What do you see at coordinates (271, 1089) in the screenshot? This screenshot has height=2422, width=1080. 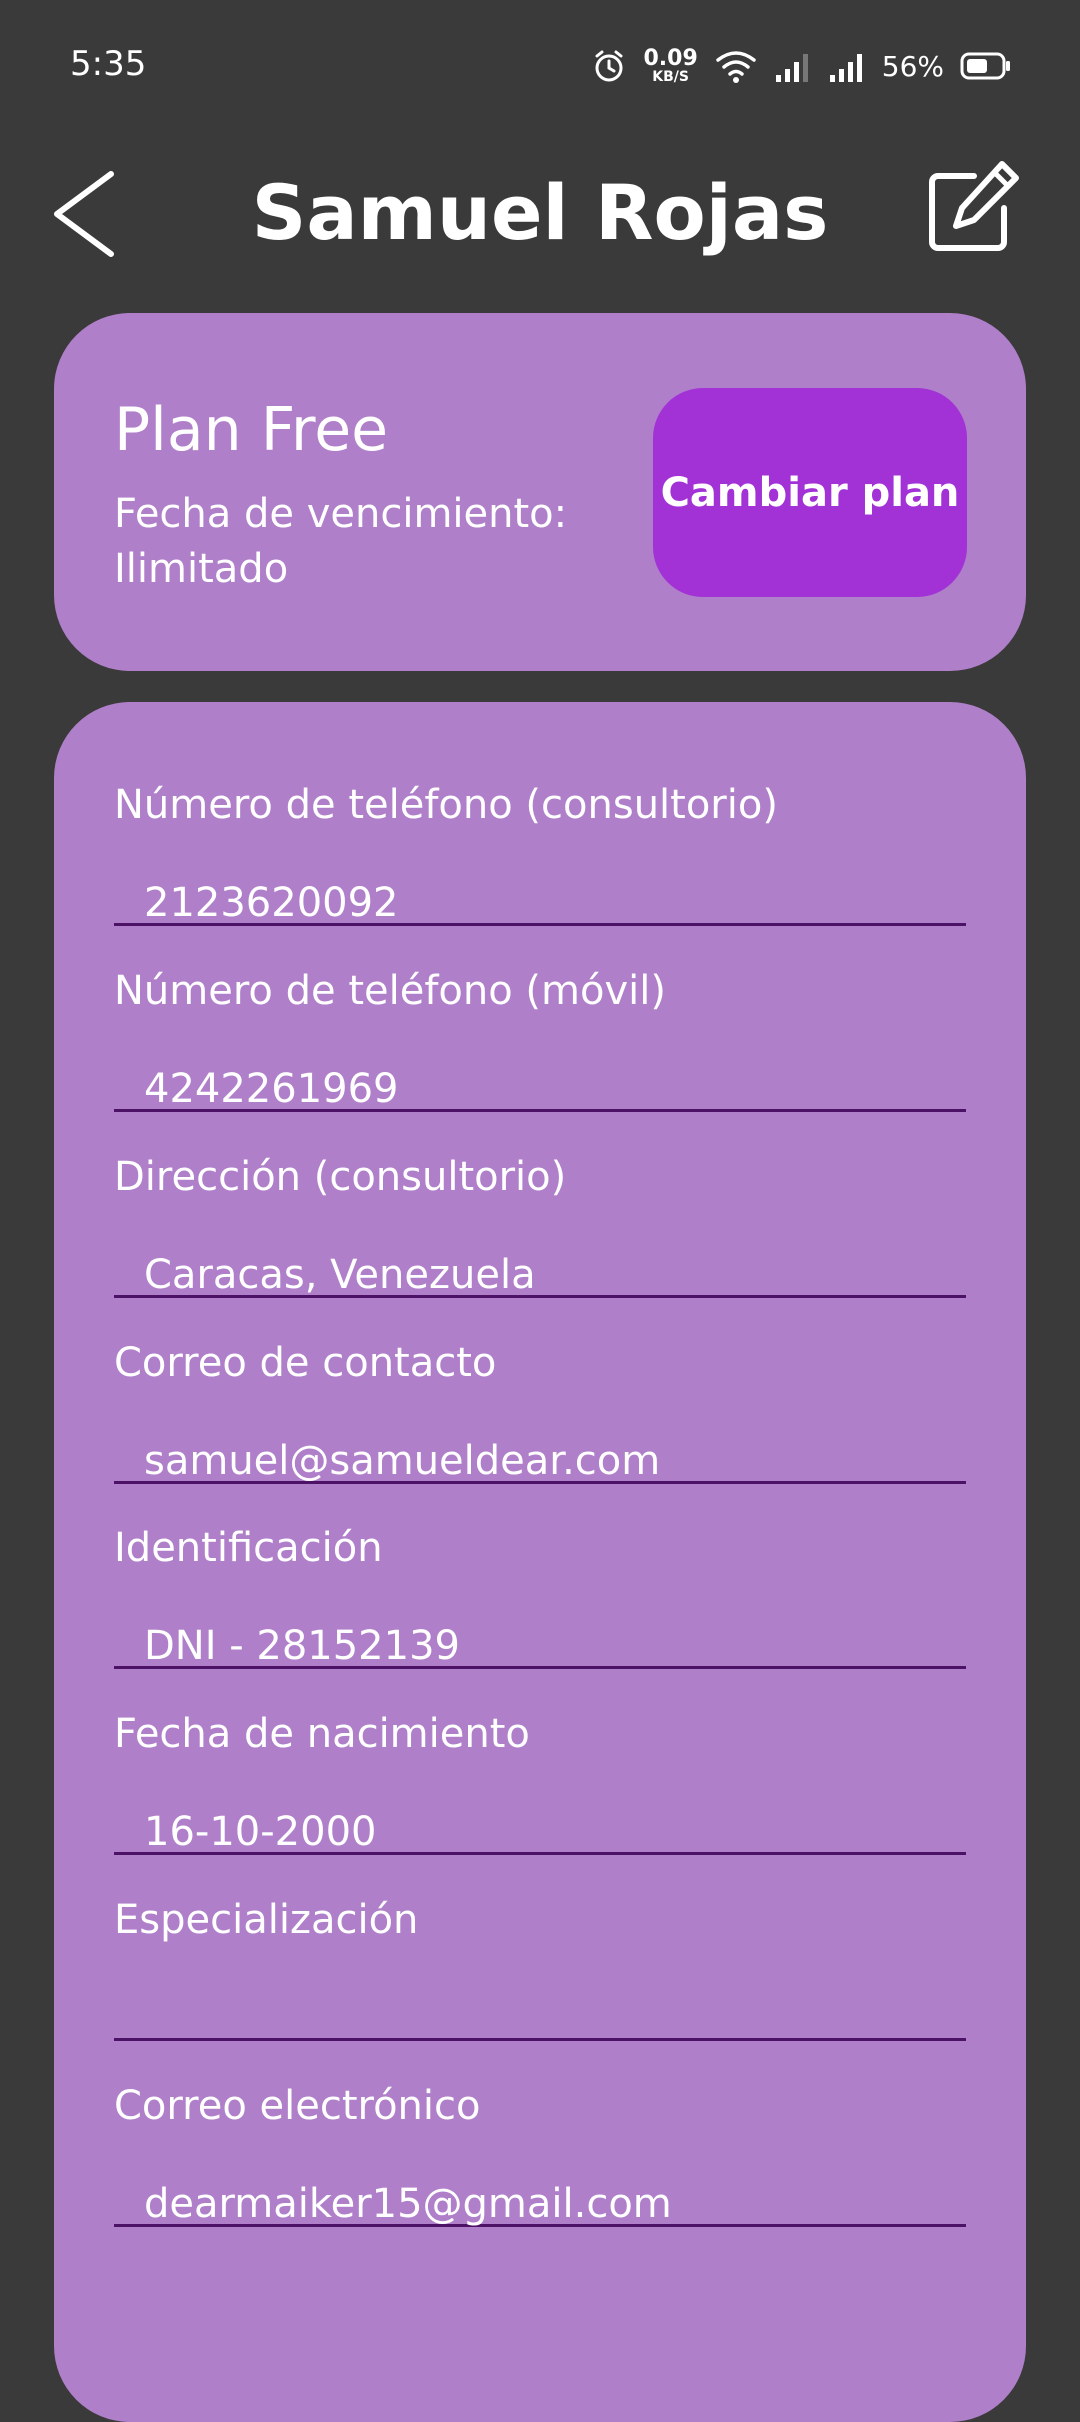 I see `field-value: 4242261969` at bounding box center [271, 1089].